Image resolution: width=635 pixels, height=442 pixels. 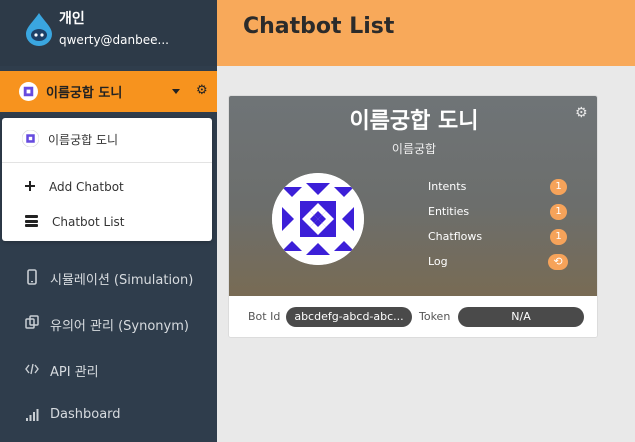 What do you see at coordinates (83, 140) in the screenshot?
I see `dropdown-bot-label: 이름궁합 도니` at bounding box center [83, 140].